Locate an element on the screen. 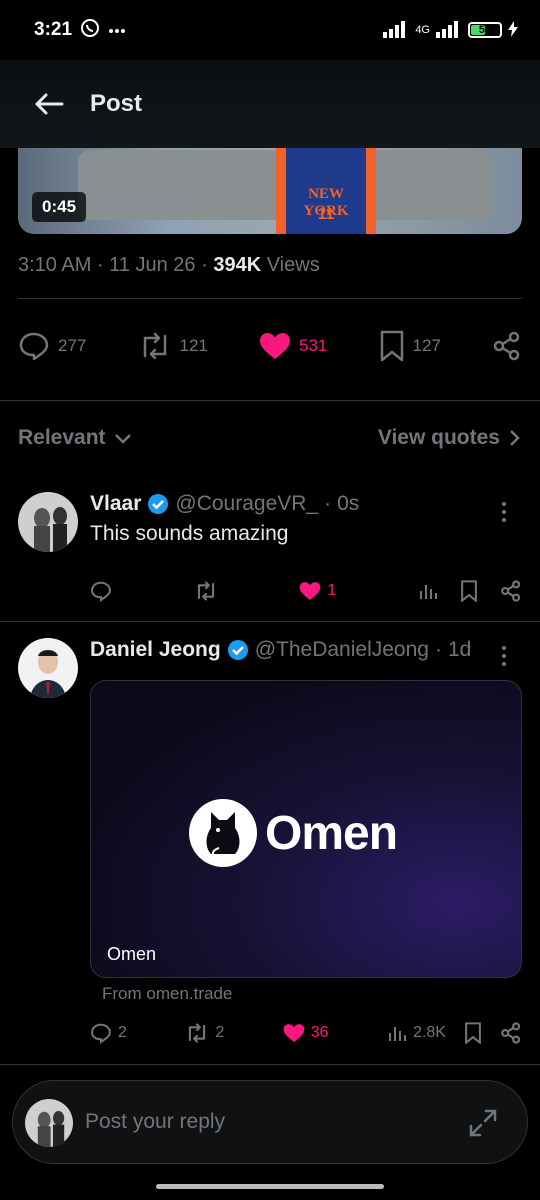 The image size is (540, 1200). status-time: 3:21 is located at coordinates (53, 29).